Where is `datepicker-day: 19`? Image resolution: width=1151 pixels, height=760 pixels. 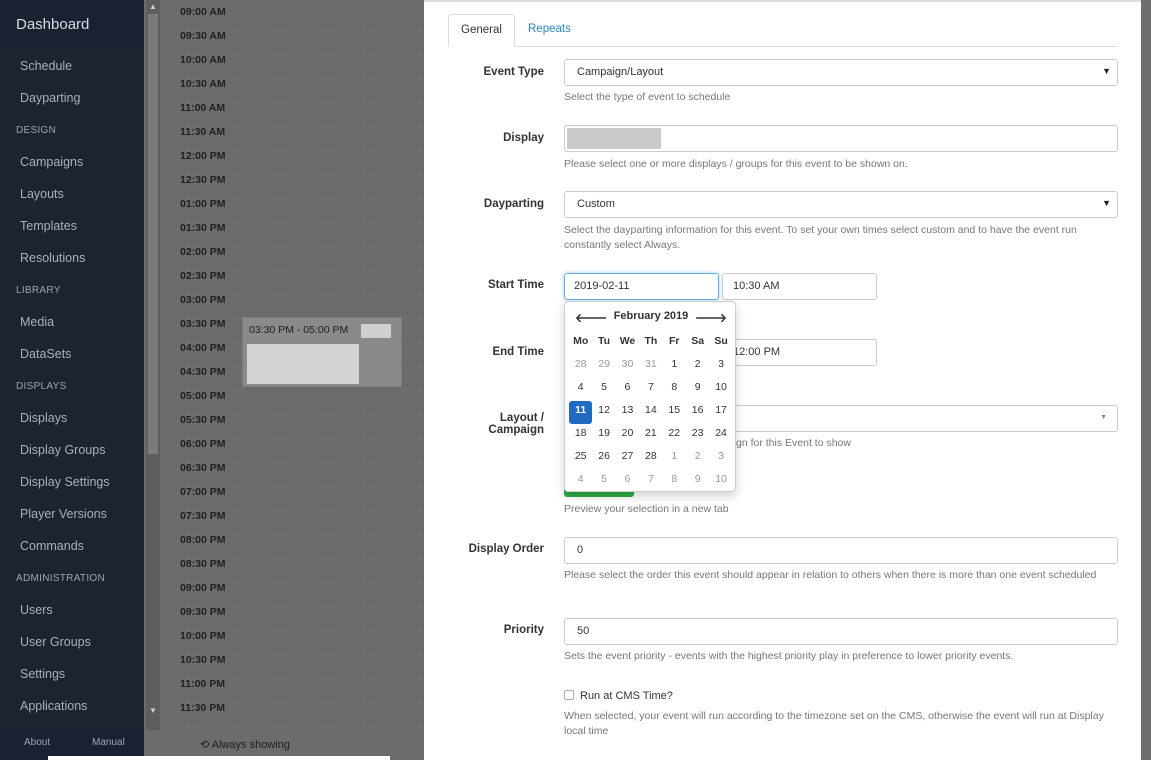 datepicker-day: 19 is located at coordinates (603, 435).